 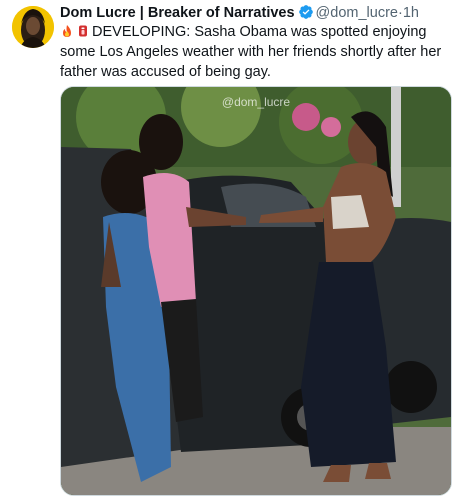 I want to click on author-handle: @dom_lucre, so click(x=357, y=13).